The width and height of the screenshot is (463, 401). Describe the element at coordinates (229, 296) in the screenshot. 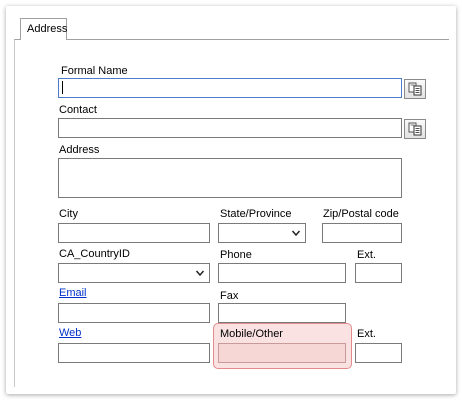

I see `fax-label: Fax` at that location.